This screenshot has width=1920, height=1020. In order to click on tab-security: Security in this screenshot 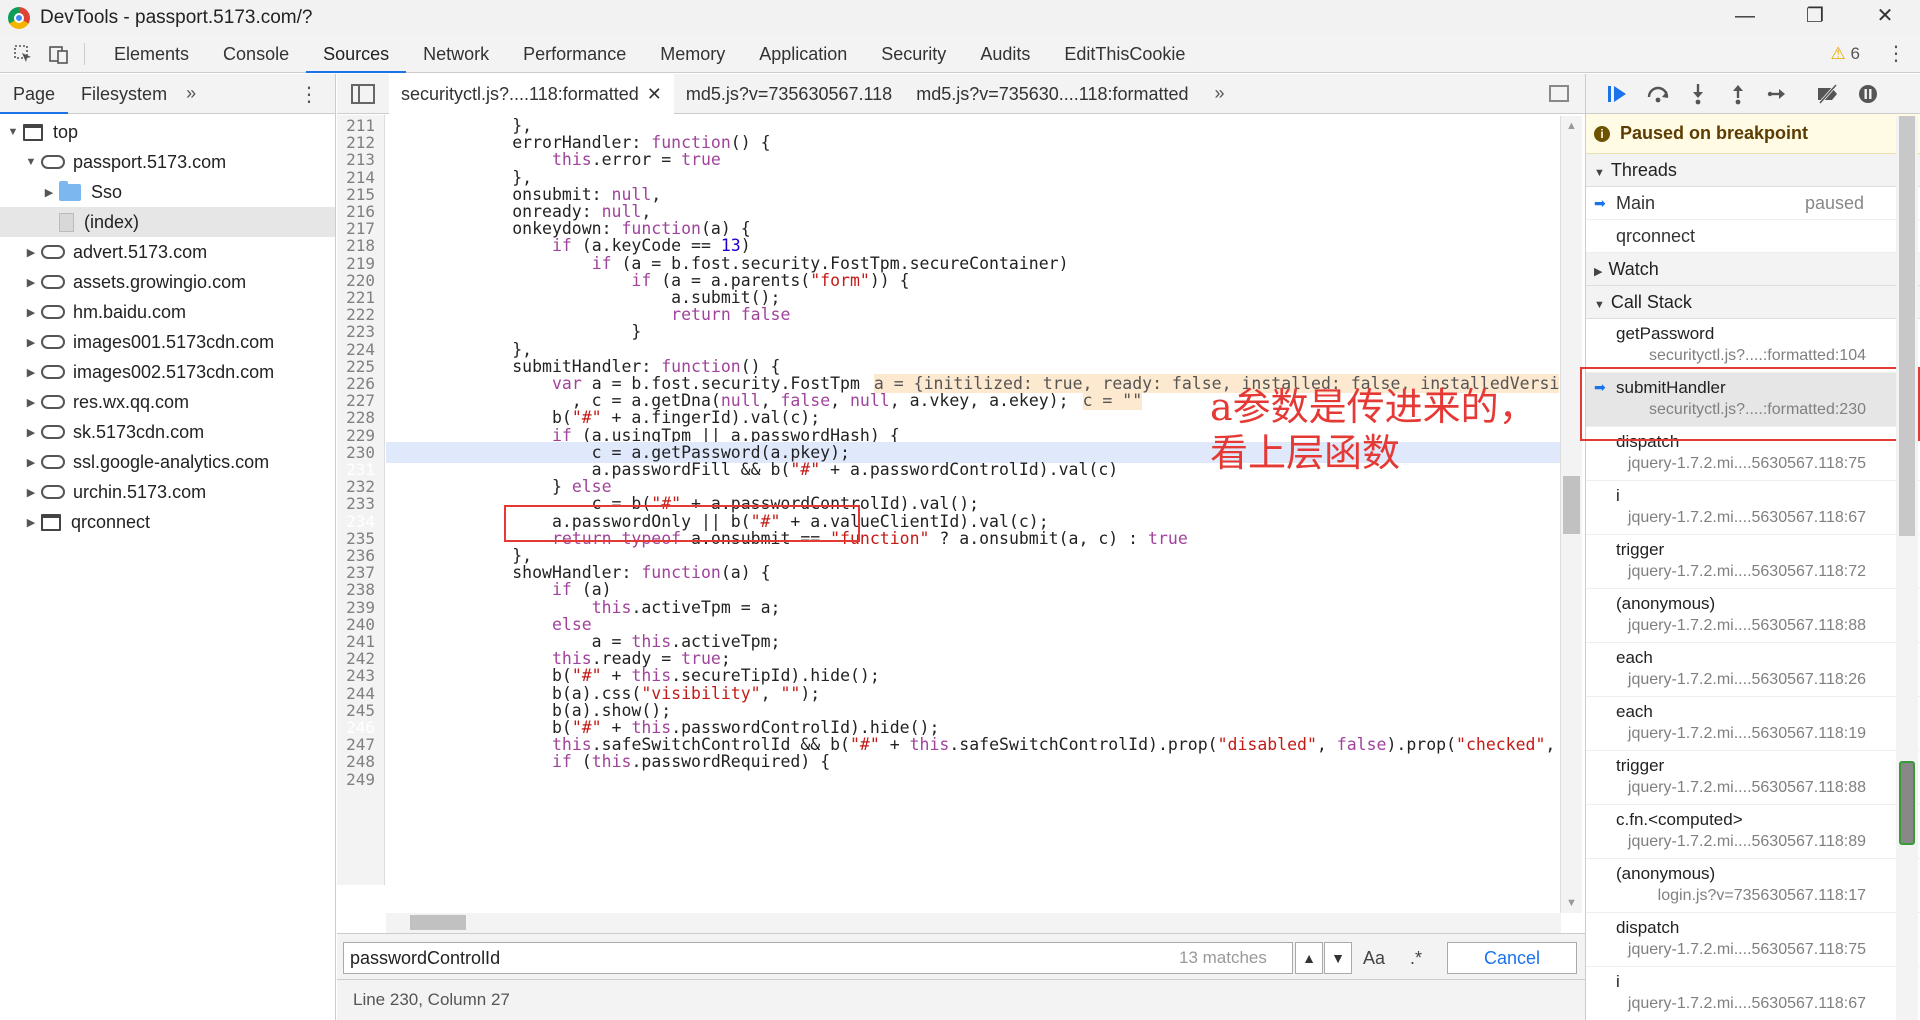, I will do `click(913, 54)`.